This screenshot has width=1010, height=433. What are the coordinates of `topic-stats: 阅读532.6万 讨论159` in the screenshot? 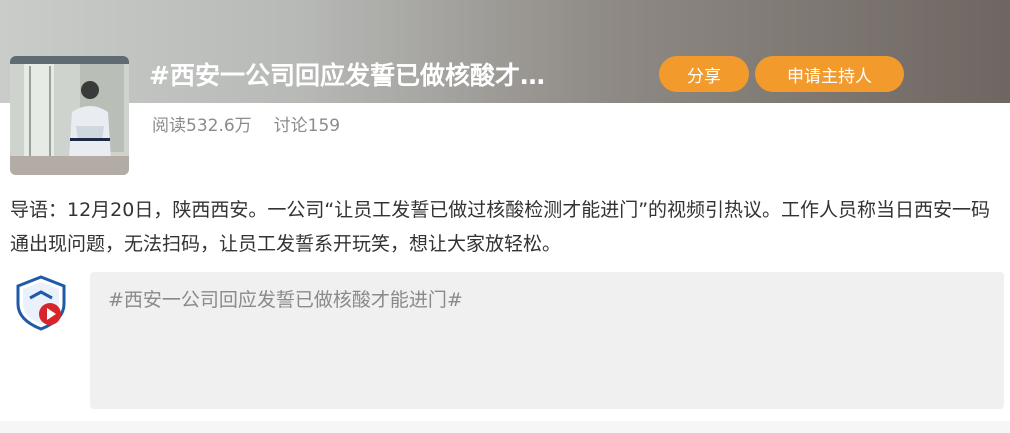 It's located at (246, 126).